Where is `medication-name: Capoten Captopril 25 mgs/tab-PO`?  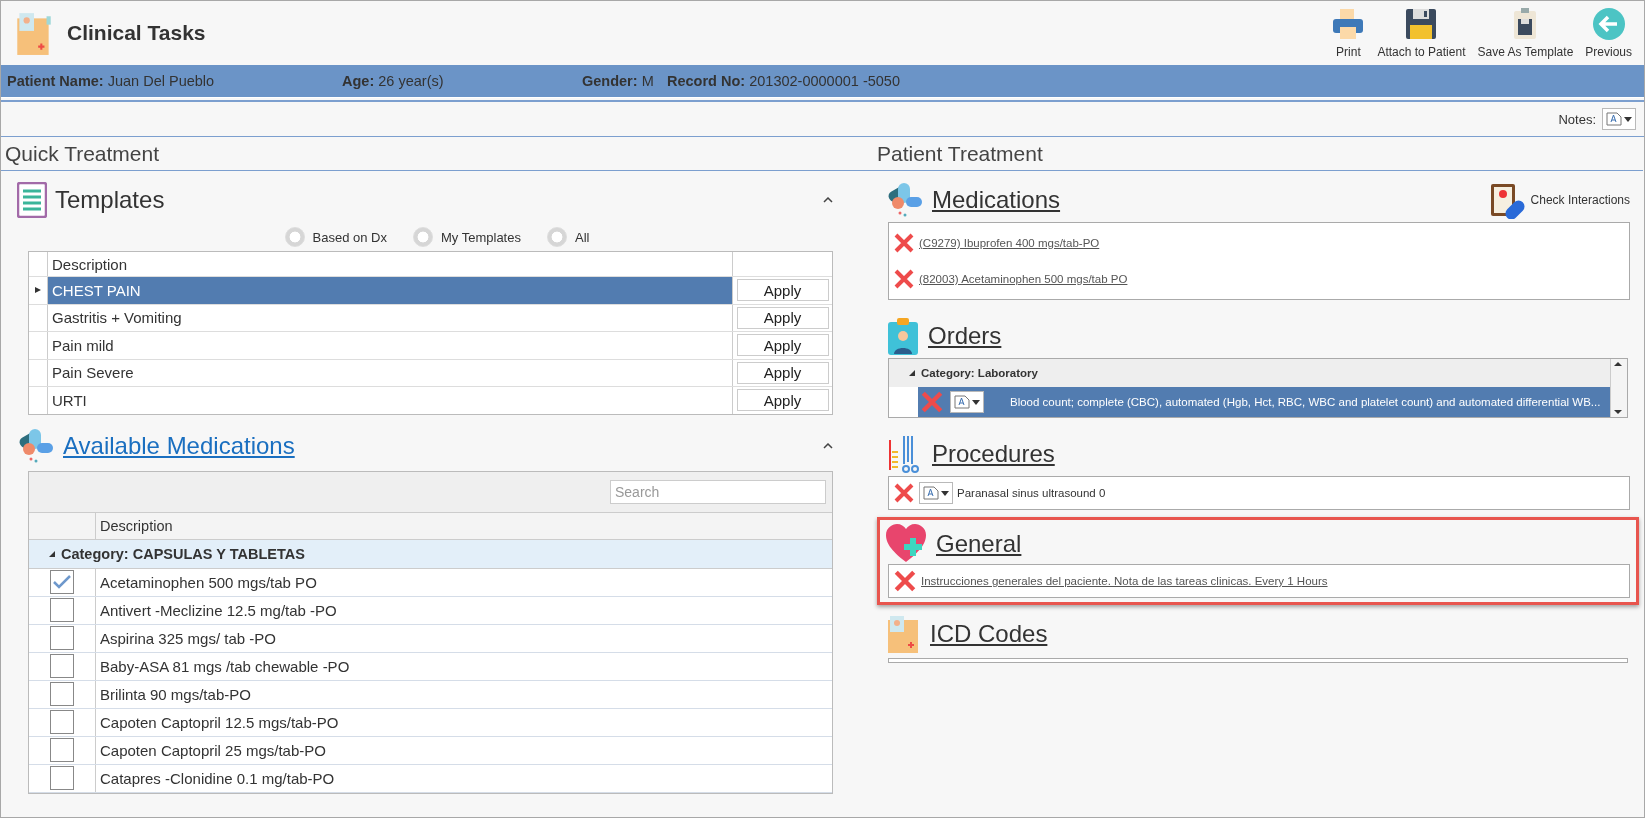
medication-name: Capoten Captopril 25 mgs/tab-PO is located at coordinates (213, 750).